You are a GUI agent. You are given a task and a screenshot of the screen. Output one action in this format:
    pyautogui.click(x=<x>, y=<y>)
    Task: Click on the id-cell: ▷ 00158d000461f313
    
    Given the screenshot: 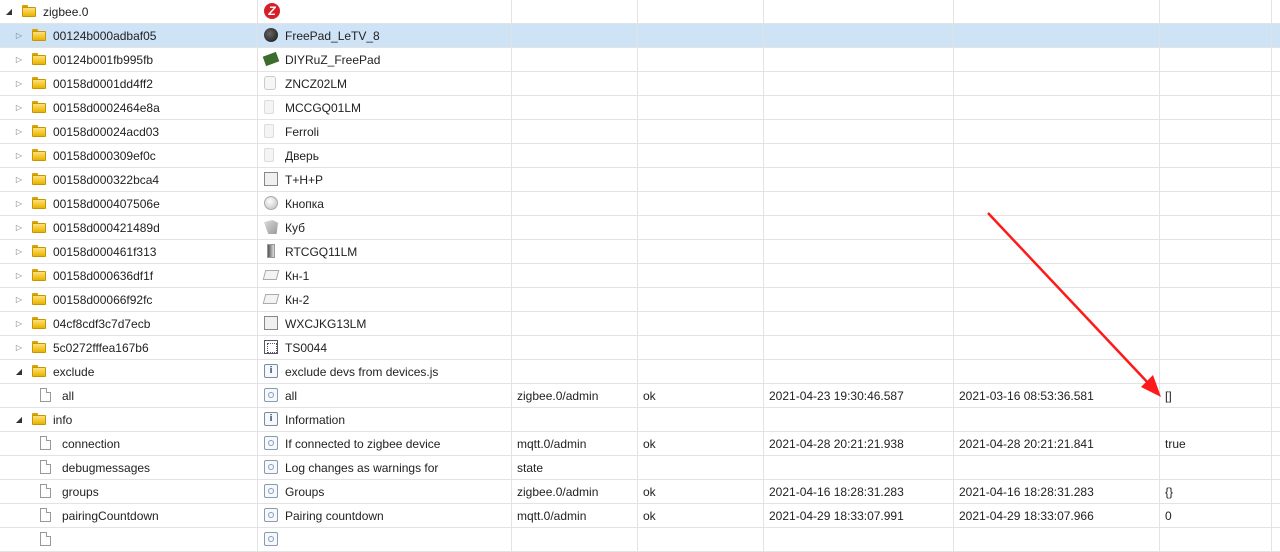 What is the action you would take?
    pyautogui.click(x=129, y=251)
    